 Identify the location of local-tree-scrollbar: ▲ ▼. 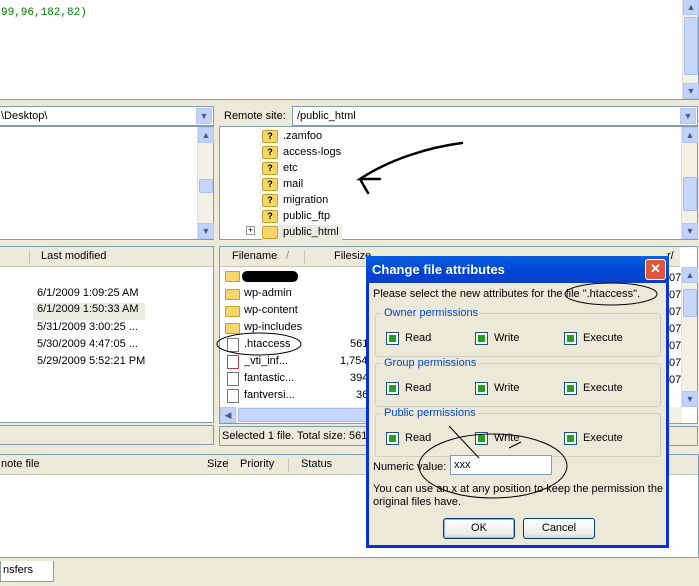
(205, 183).